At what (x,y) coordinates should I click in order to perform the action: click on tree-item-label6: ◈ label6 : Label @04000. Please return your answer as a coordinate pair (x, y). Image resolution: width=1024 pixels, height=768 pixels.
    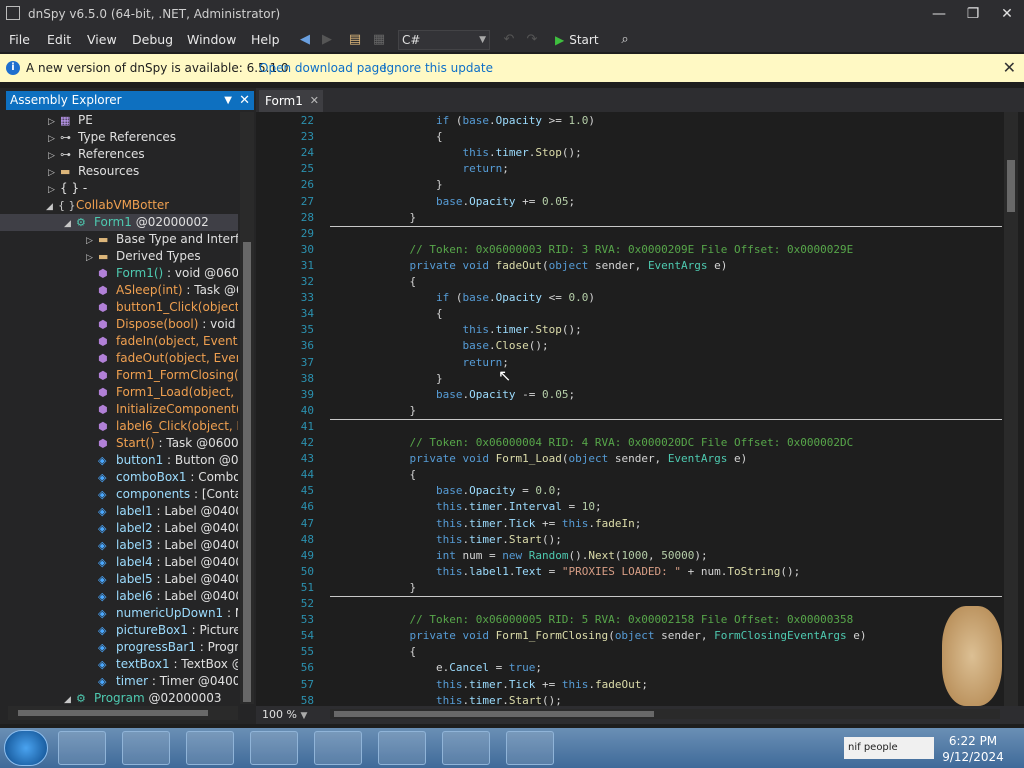
    Looking at the image, I should click on (168, 596).